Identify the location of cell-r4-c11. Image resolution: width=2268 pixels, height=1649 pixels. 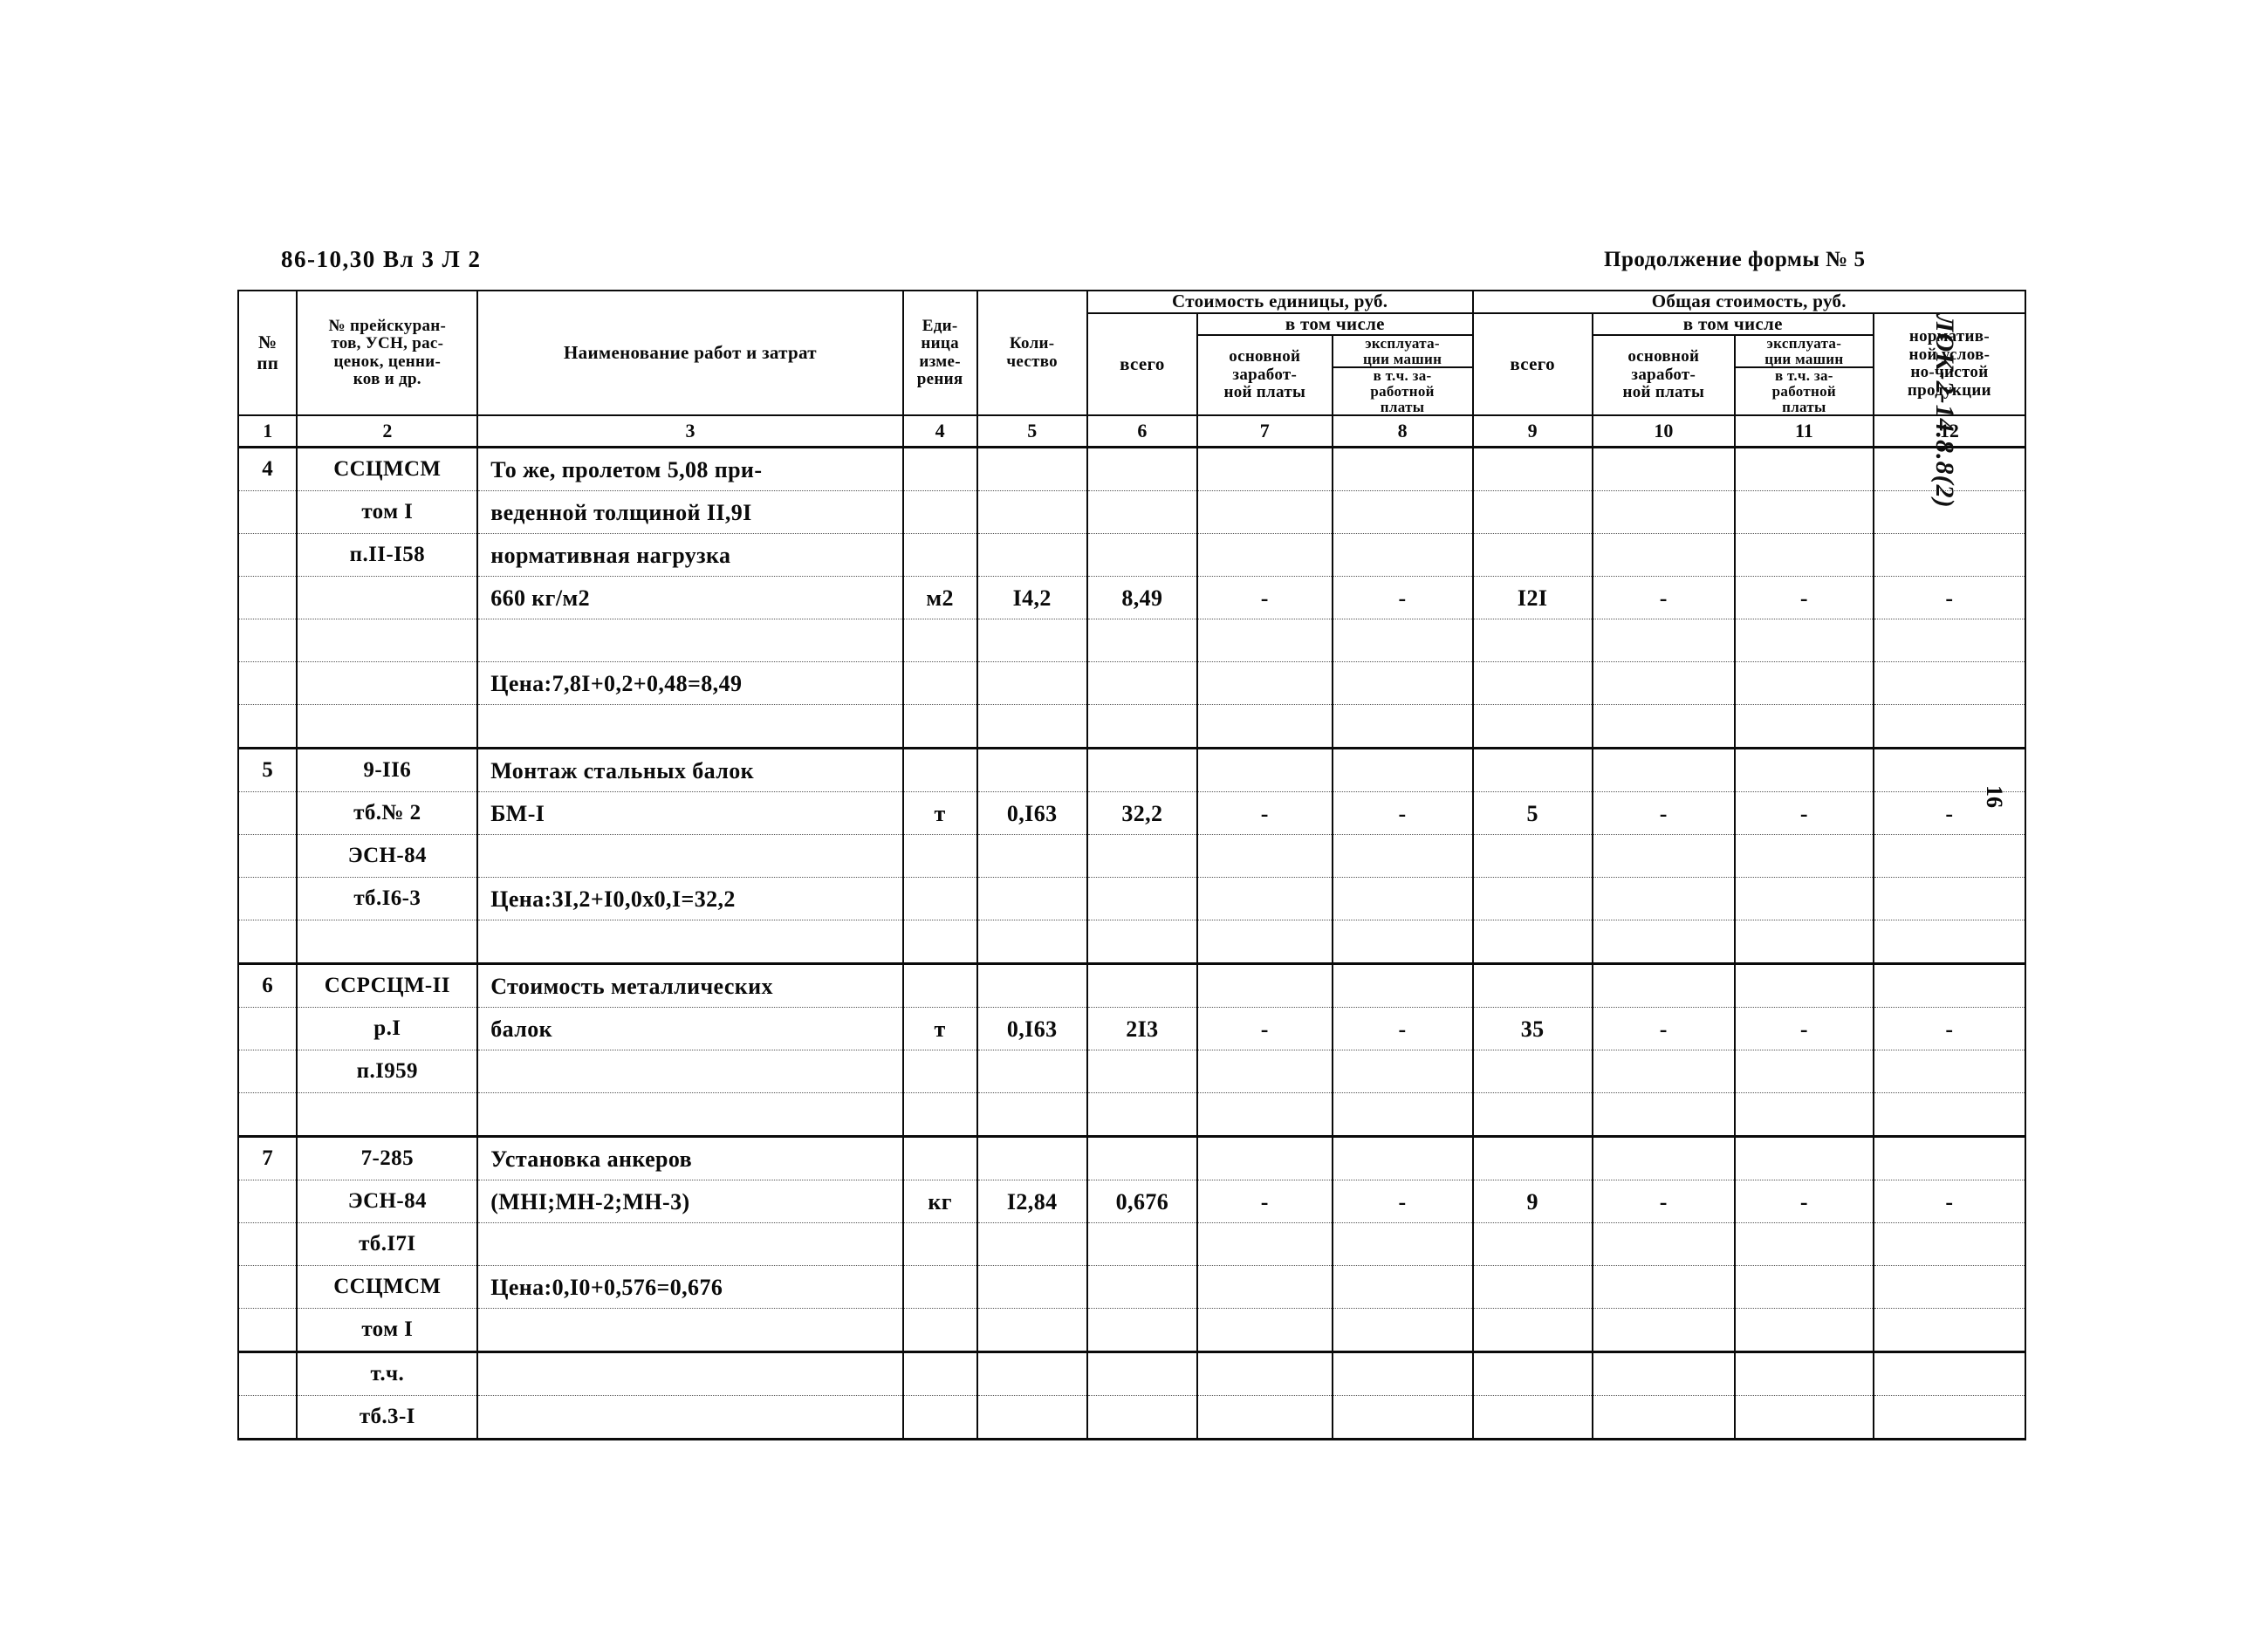
(1803, 641).